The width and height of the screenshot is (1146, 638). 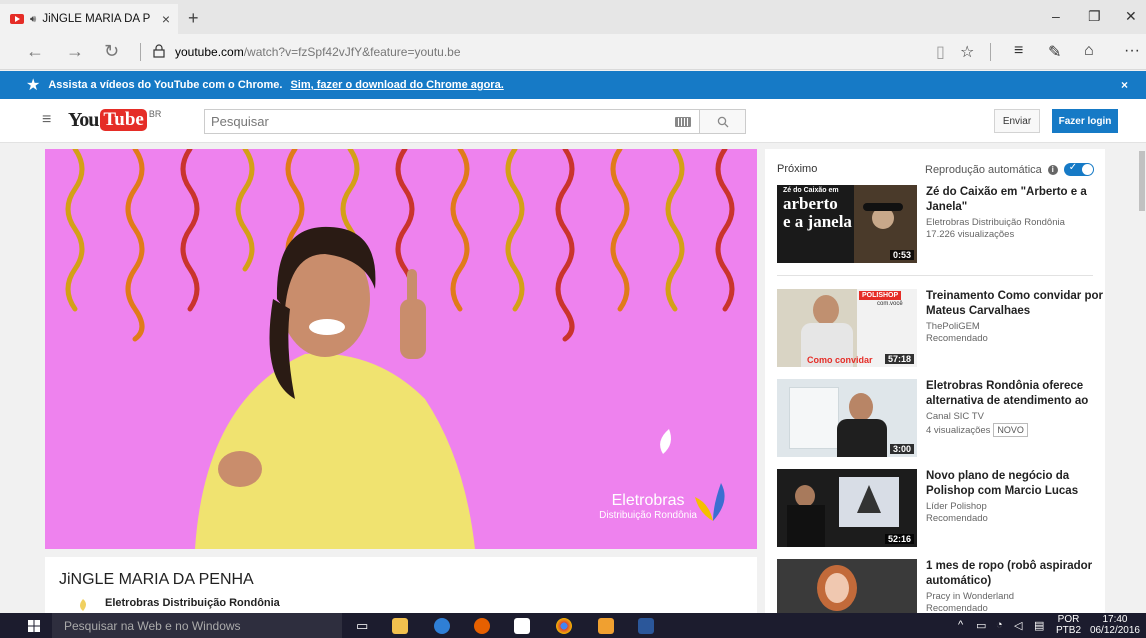 I want to click on web-note-icon: ✎, so click(x=1054, y=52).